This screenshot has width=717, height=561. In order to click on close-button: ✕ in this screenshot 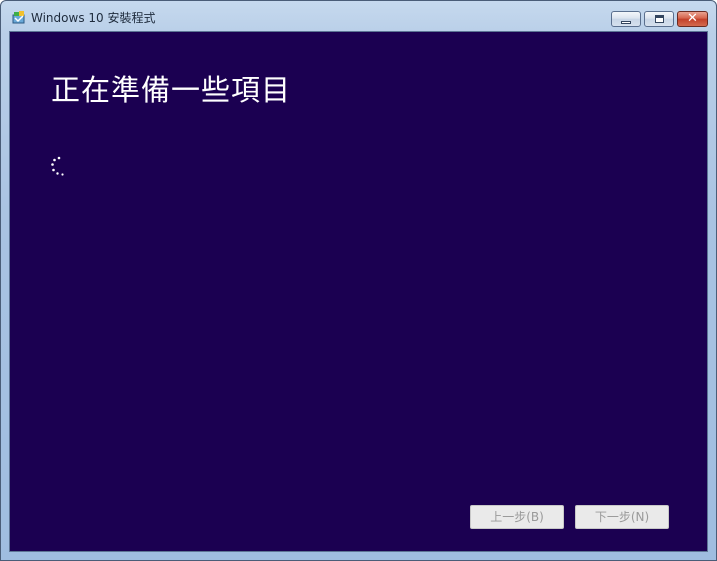, I will do `click(692, 19)`.